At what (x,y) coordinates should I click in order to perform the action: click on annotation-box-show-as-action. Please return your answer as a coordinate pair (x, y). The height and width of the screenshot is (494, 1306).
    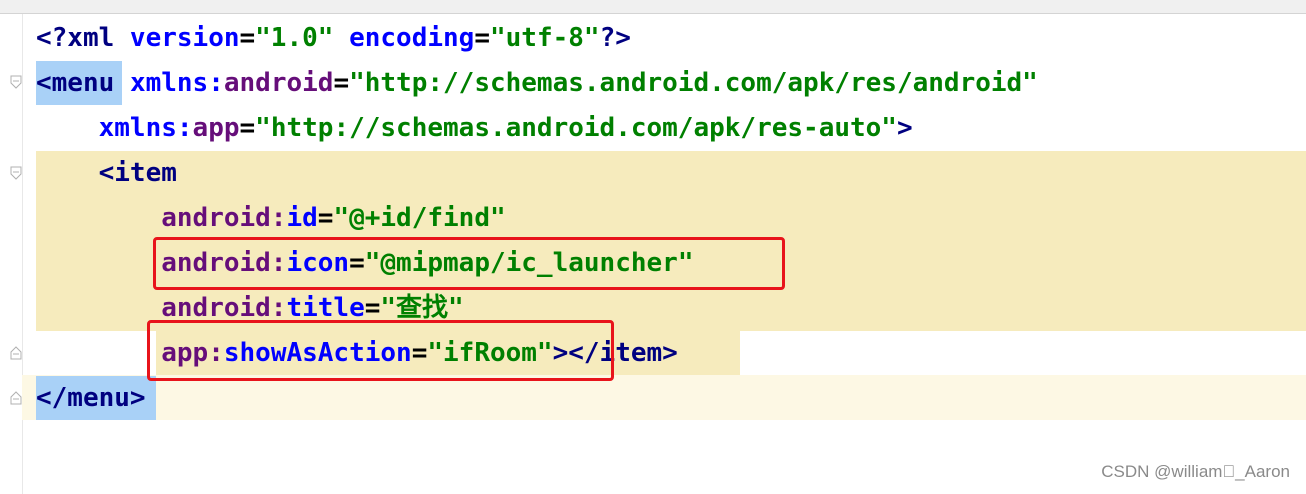
    Looking at the image, I should click on (380, 350).